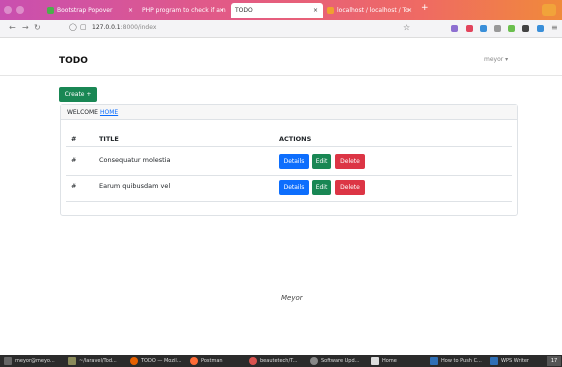  What do you see at coordinates (25, 27) in the screenshot?
I see `forward-icon: →` at bounding box center [25, 27].